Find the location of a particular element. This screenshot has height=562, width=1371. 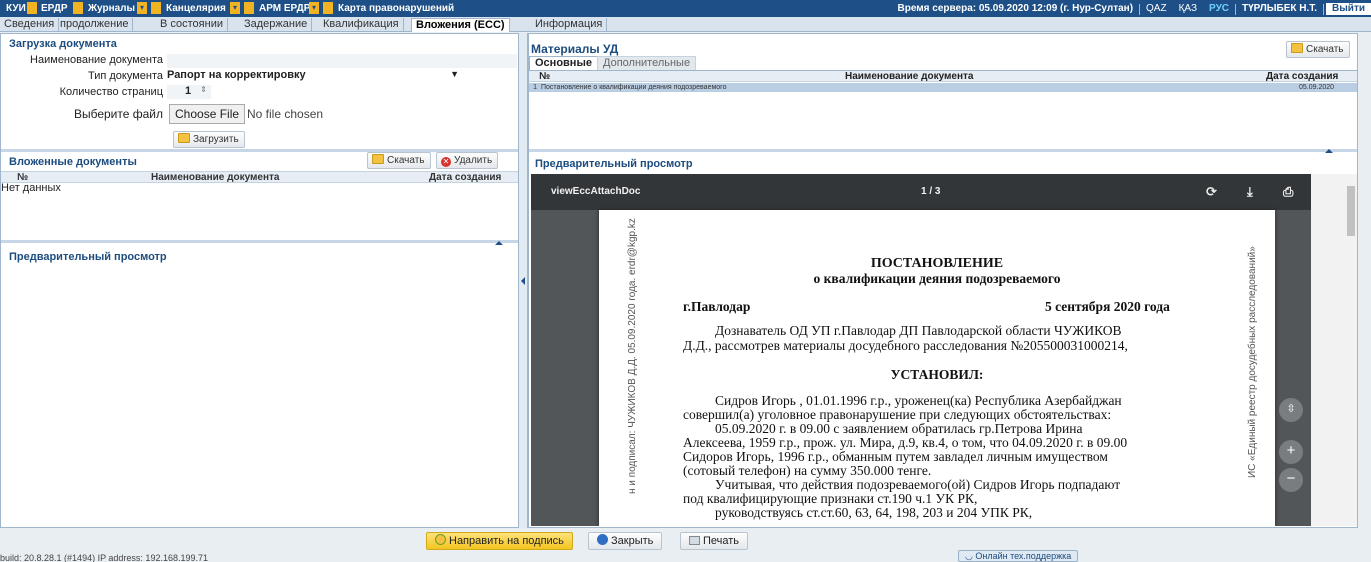

doc-city: г.Павлодар is located at coordinates (717, 306).